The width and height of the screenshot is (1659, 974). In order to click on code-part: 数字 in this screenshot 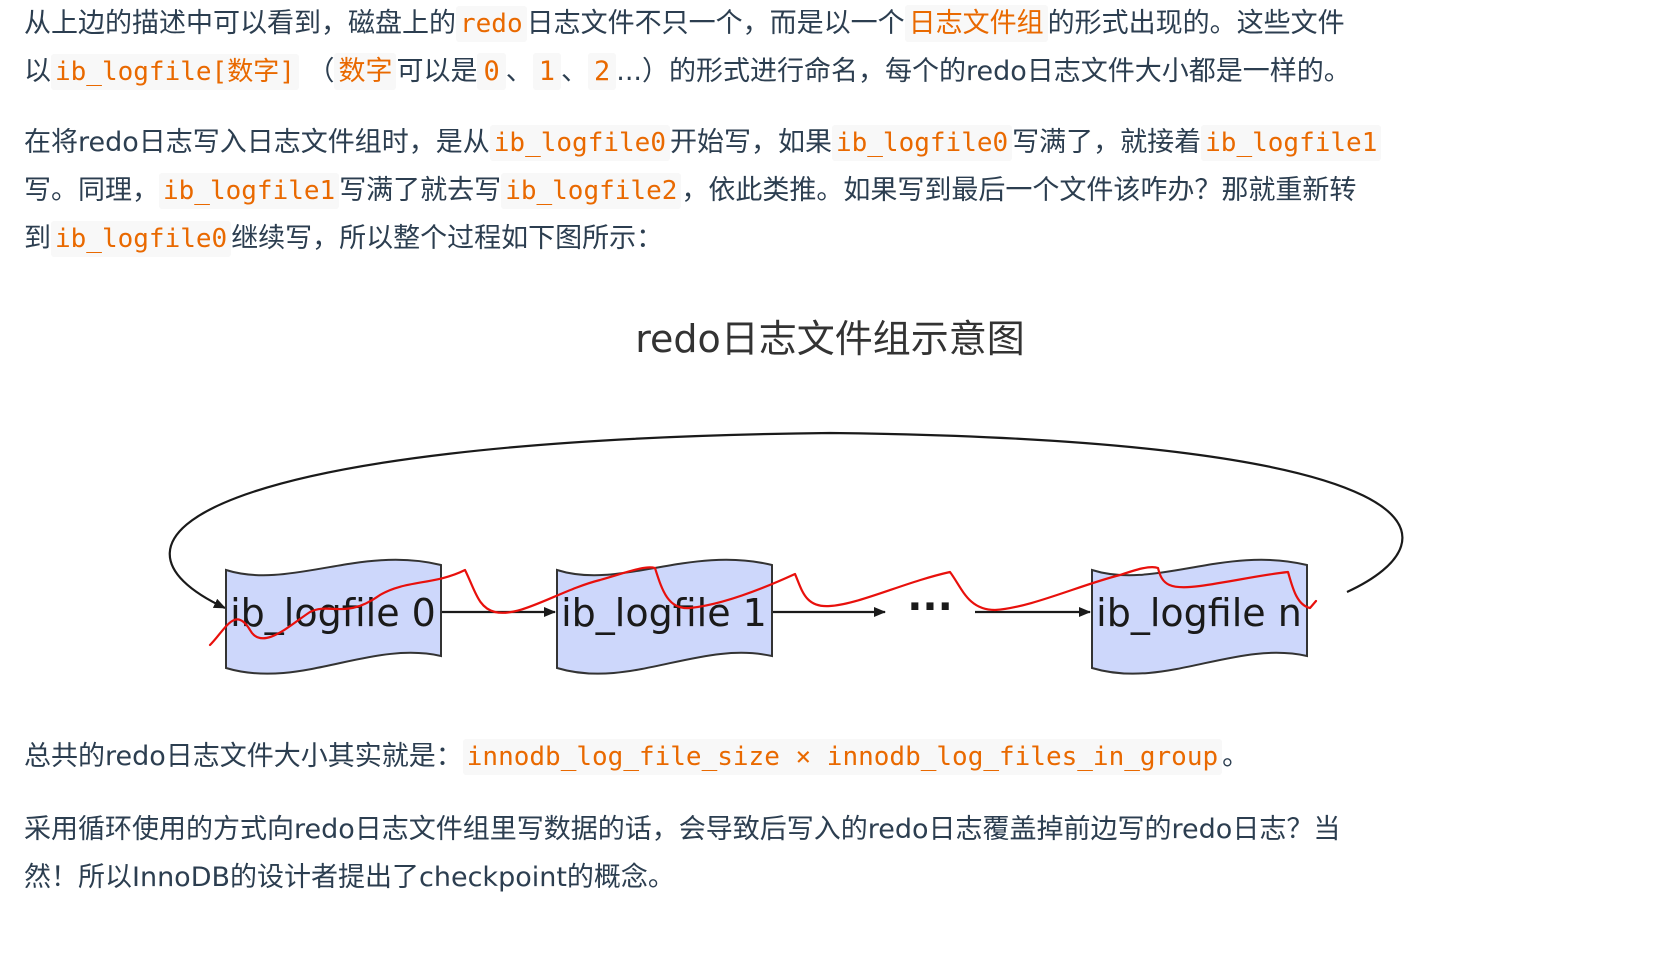, I will do `click(253, 72)`.